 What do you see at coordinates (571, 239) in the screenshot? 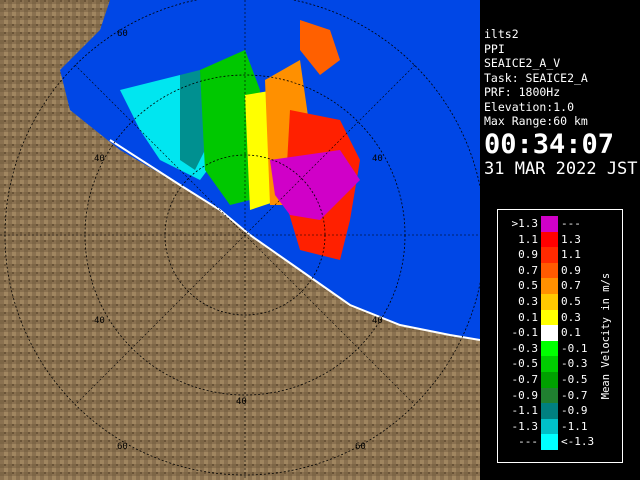
I see `legend-high-value: 1.3` at bounding box center [571, 239].